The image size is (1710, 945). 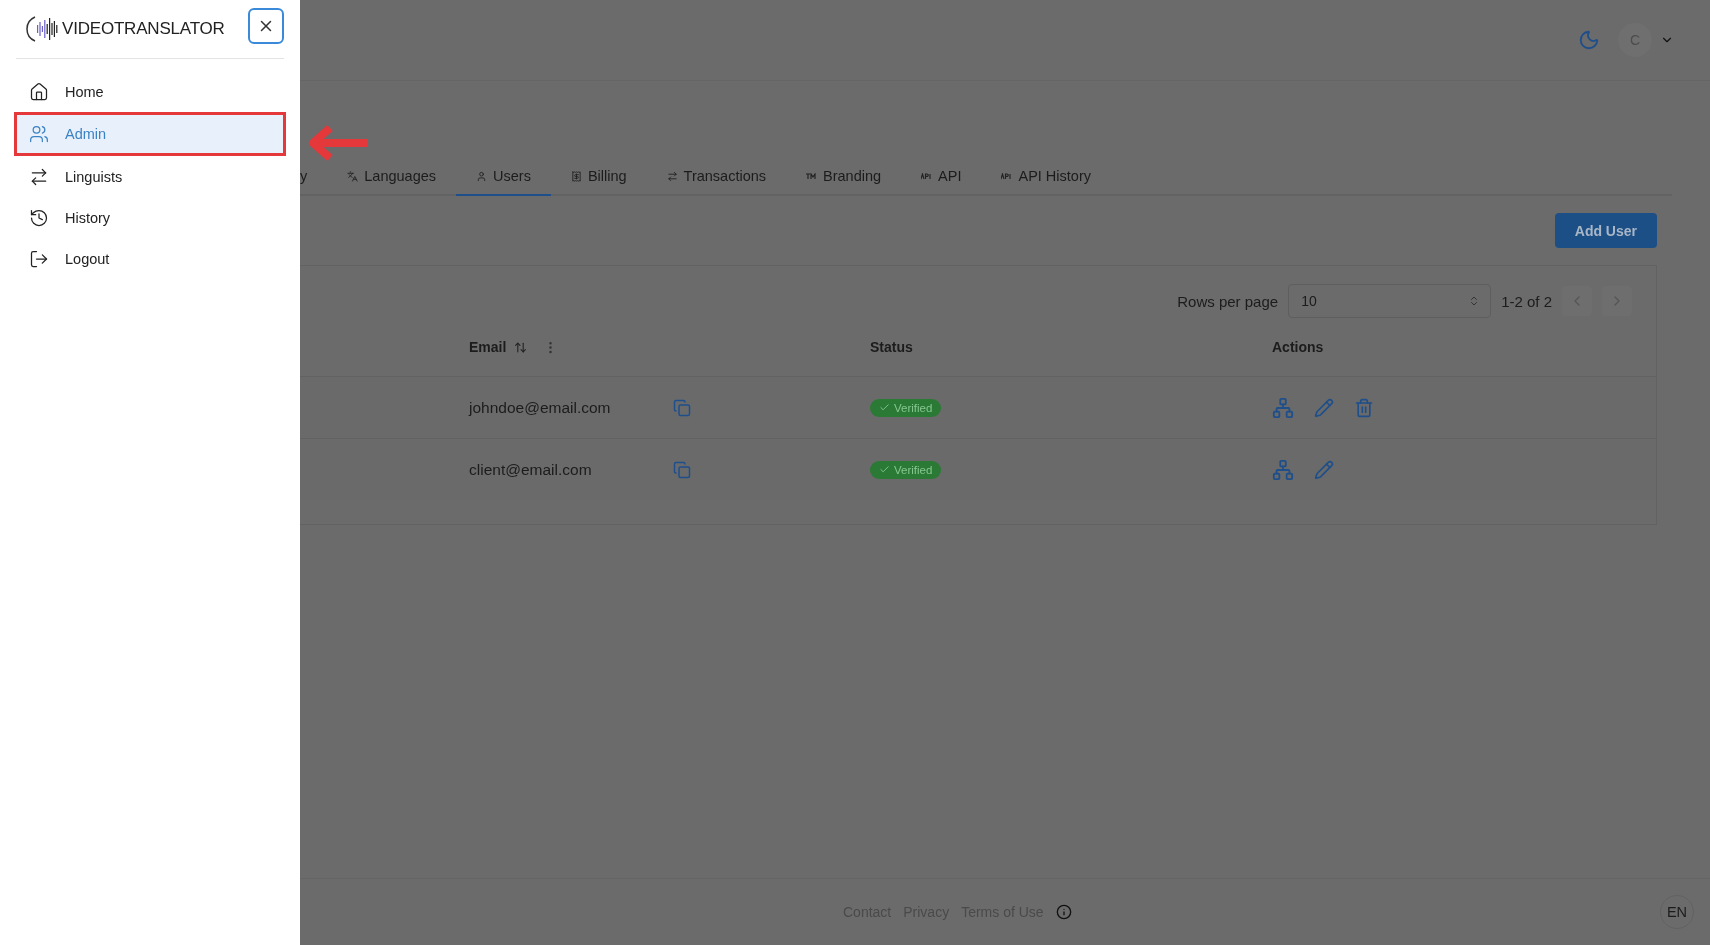 What do you see at coordinates (391, 177) in the screenshot?
I see `tab: Languages` at bounding box center [391, 177].